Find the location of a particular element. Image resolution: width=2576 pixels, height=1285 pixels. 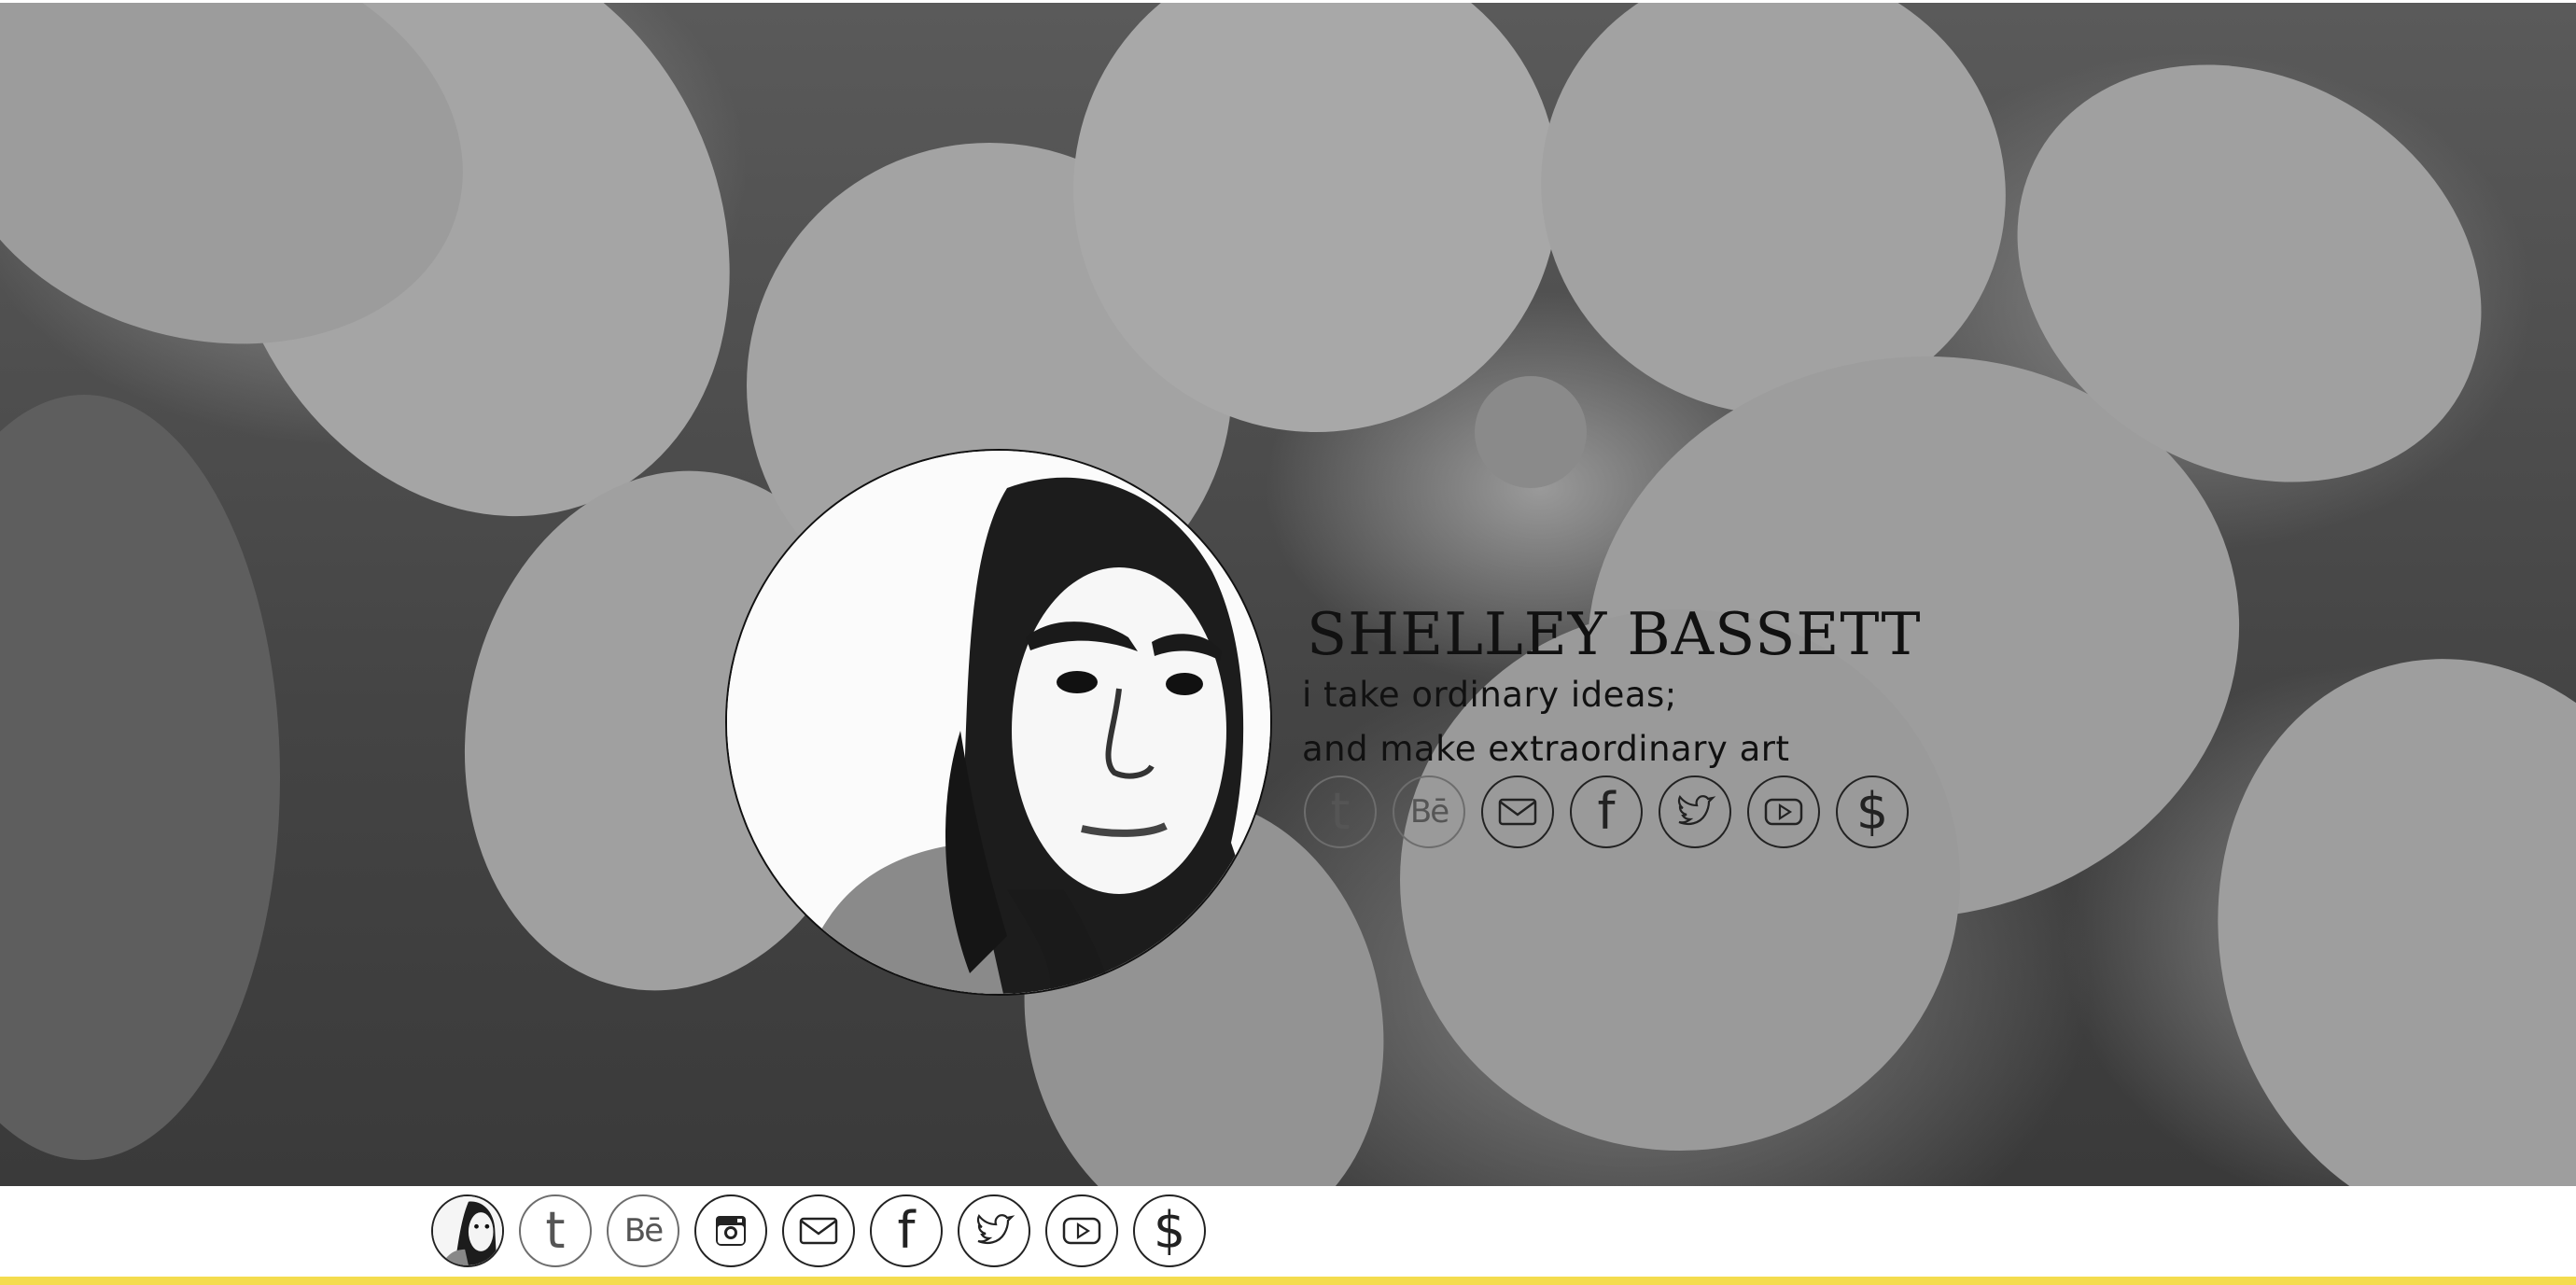

flower-petal is located at coordinates (140, 777).